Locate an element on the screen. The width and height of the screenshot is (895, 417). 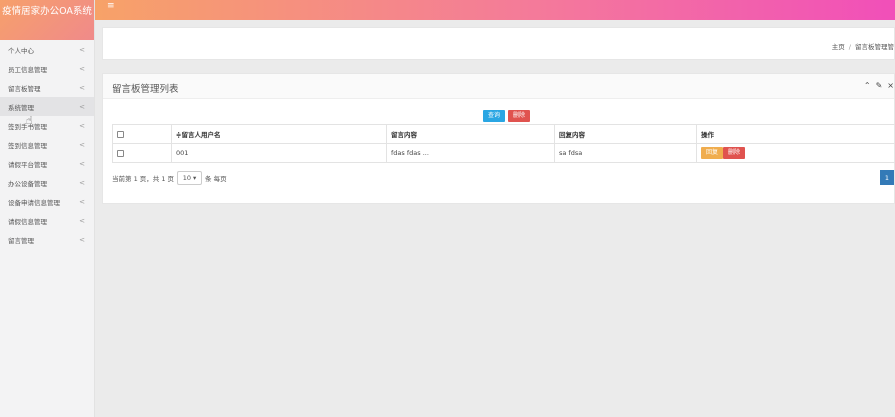
column-content: 留言内容 is located at coordinates (470, 134).